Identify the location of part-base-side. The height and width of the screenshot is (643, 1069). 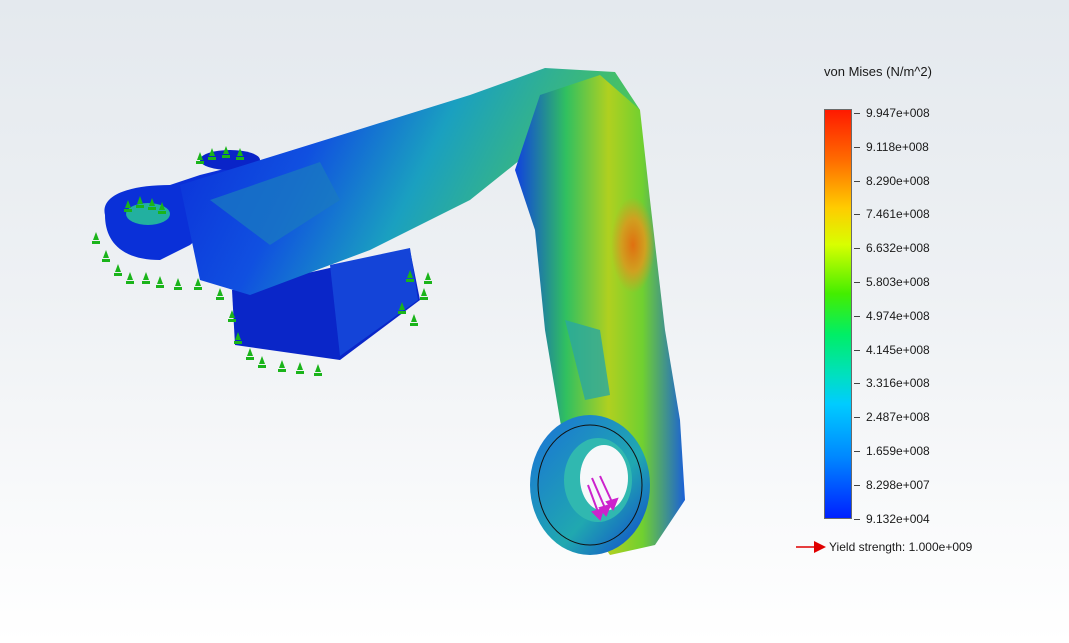
(374, 302).